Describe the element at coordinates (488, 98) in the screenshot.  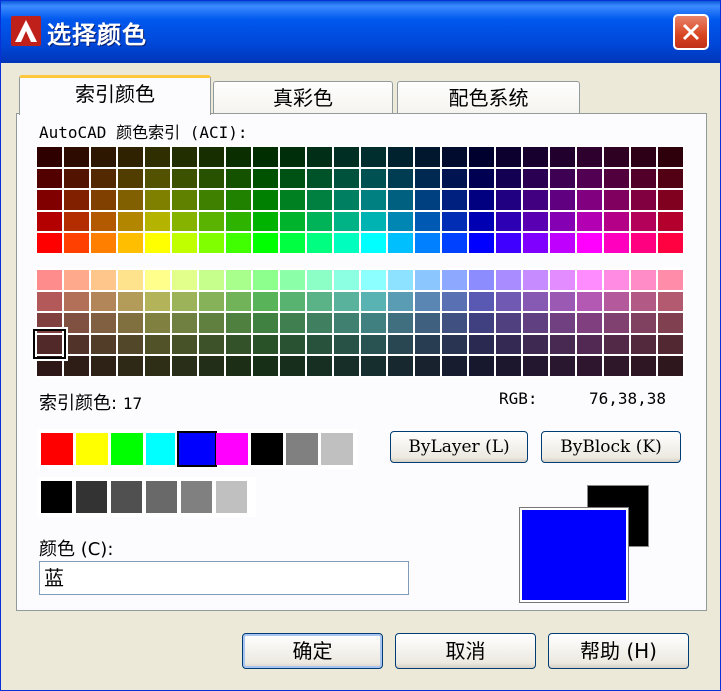
I see `tab-color-books: 配色系统` at that location.